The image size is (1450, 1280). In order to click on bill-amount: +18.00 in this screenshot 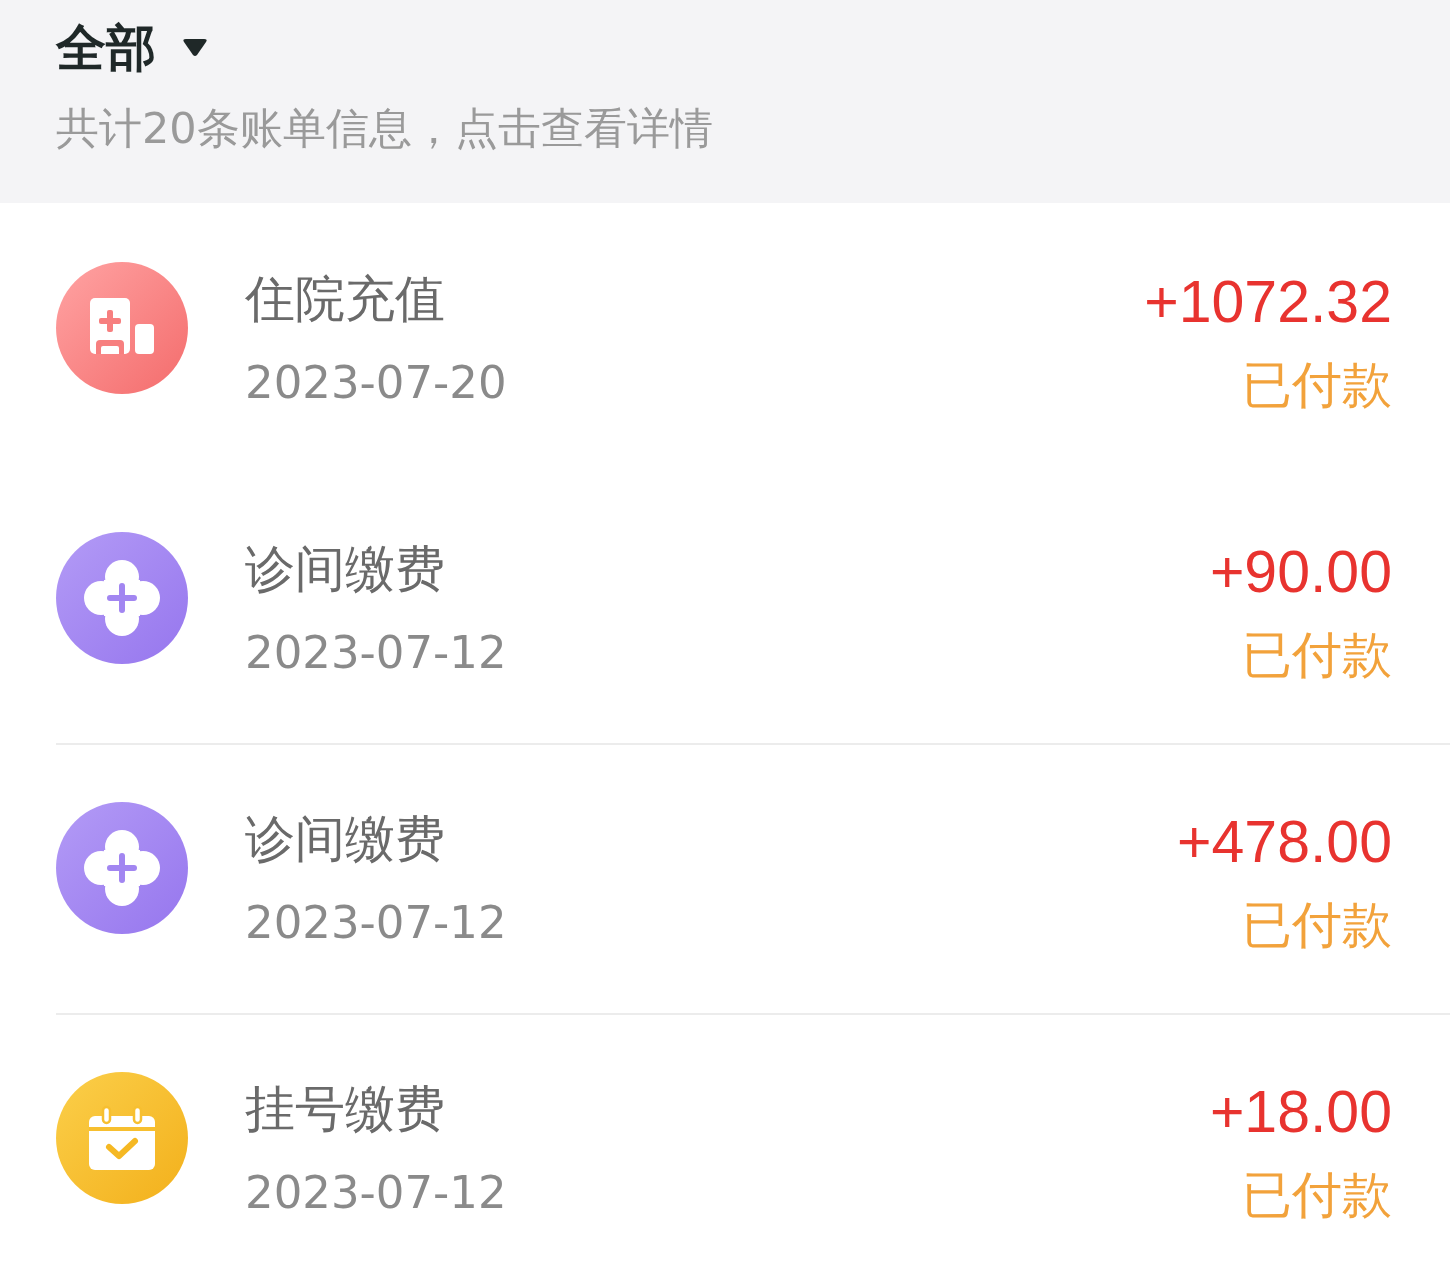, I will do `click(1300, 1112)`.